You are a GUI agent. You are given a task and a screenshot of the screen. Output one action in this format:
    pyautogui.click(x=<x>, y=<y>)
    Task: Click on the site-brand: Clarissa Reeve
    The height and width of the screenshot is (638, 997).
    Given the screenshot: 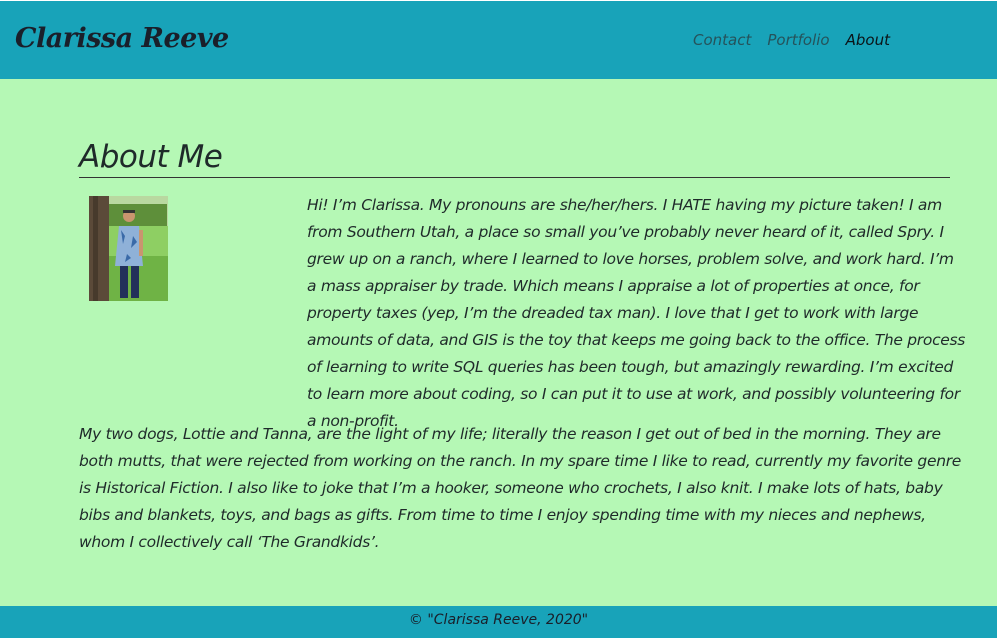 What is the action you would take?
    pyautogui.click(x=122, y=38)
    